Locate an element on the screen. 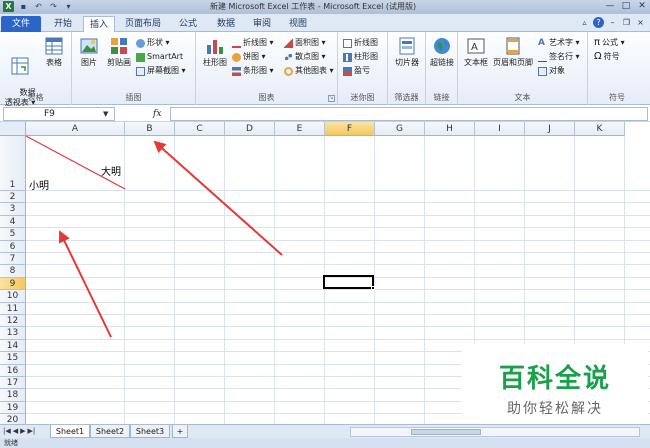  shapes-icon is located at coordinates (140, 43).